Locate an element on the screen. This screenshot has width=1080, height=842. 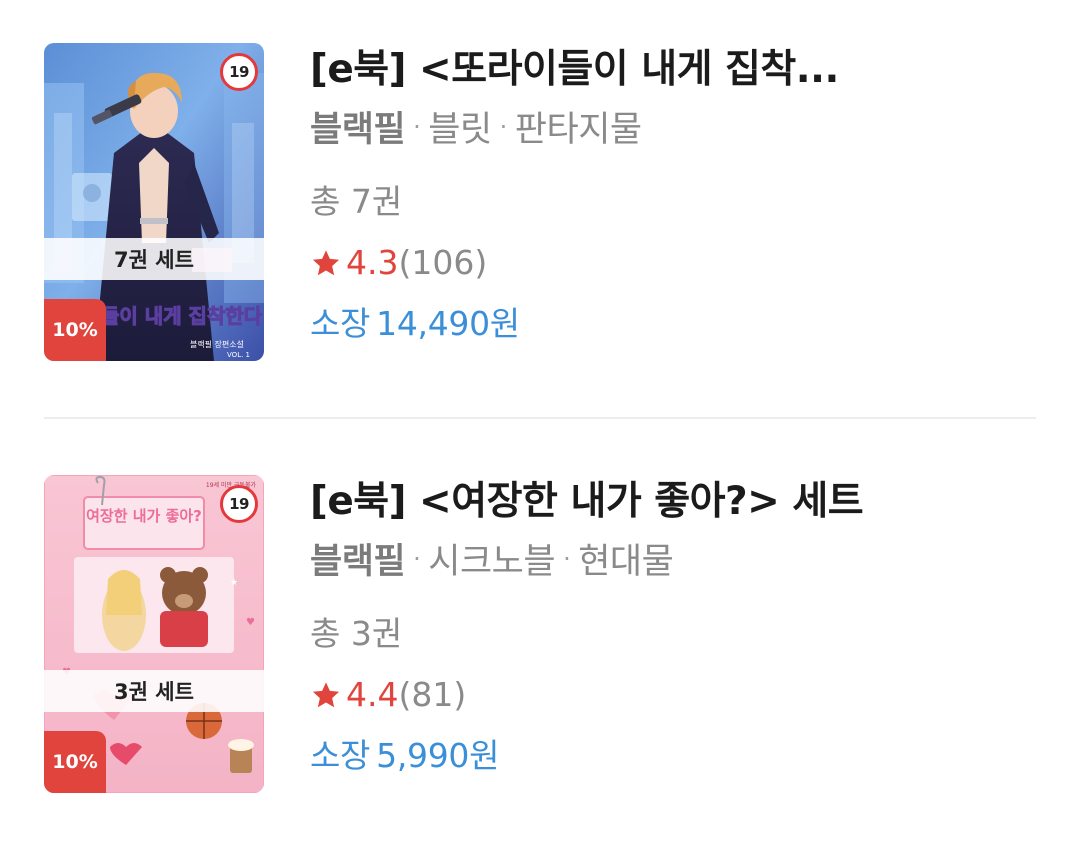
svg-text: 블랙필 장편소설 is located at coordinates (217, 344).